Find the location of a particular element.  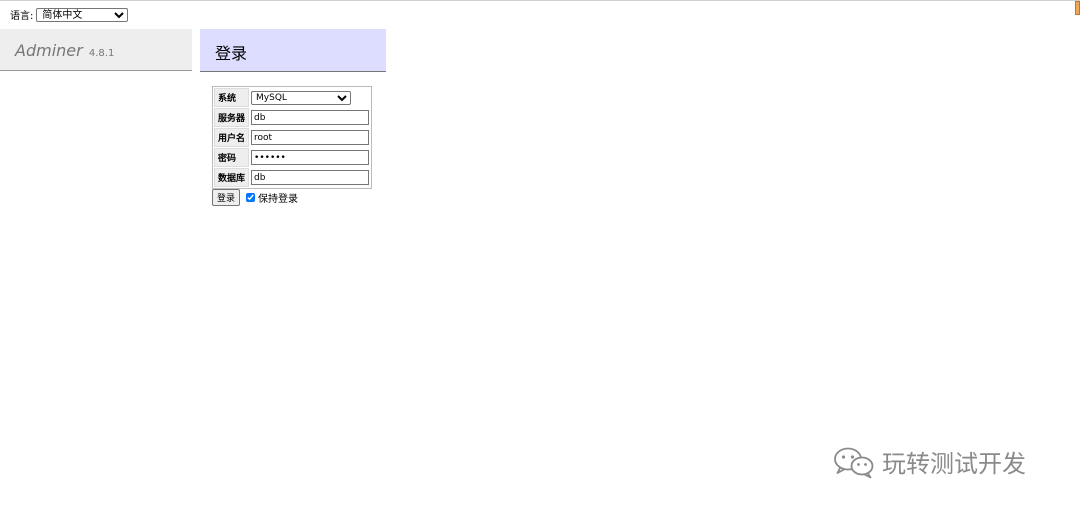

remember-checkbox is located at coordinates (251, 197).